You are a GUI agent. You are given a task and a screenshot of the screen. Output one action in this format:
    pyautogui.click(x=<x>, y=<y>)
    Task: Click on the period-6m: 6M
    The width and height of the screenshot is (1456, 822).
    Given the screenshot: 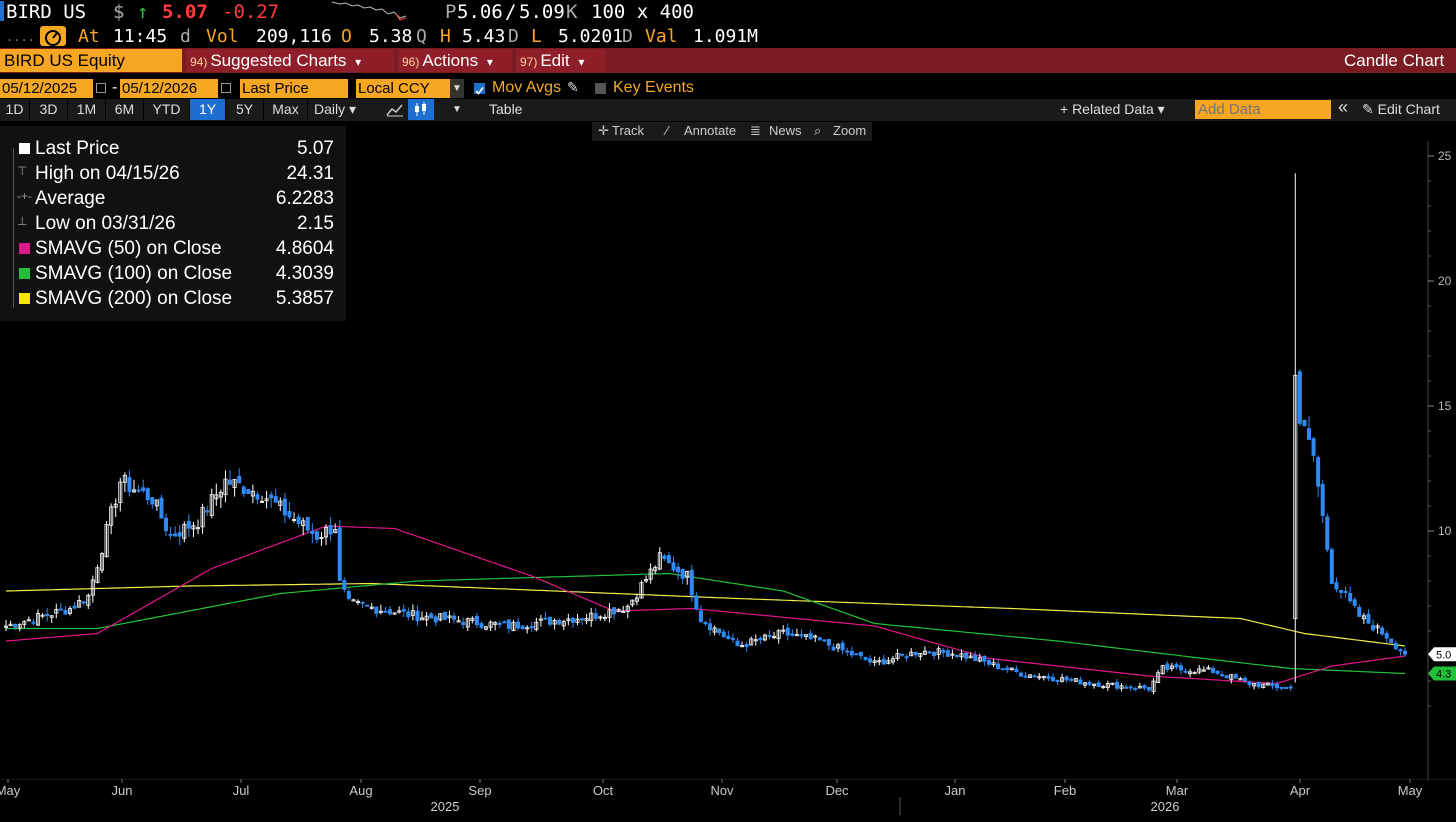 What is the action you would take?
    pyautogui.click(x=125, y=109)
    